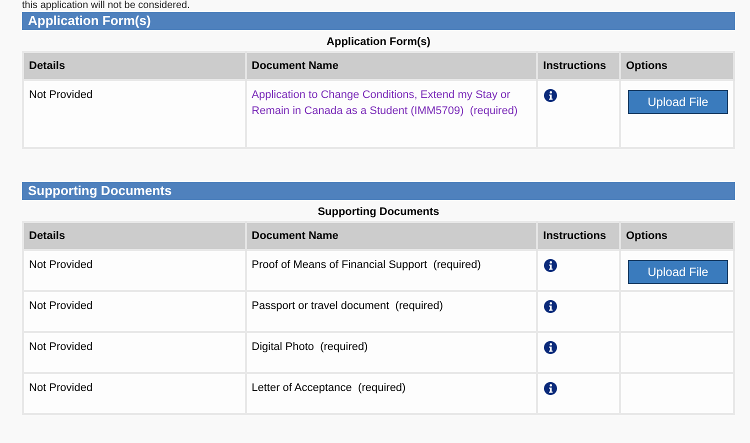 The width and height of the screenshot is (750, 443). I want to click on table-caption: Application Form(s), so click(378, 42).